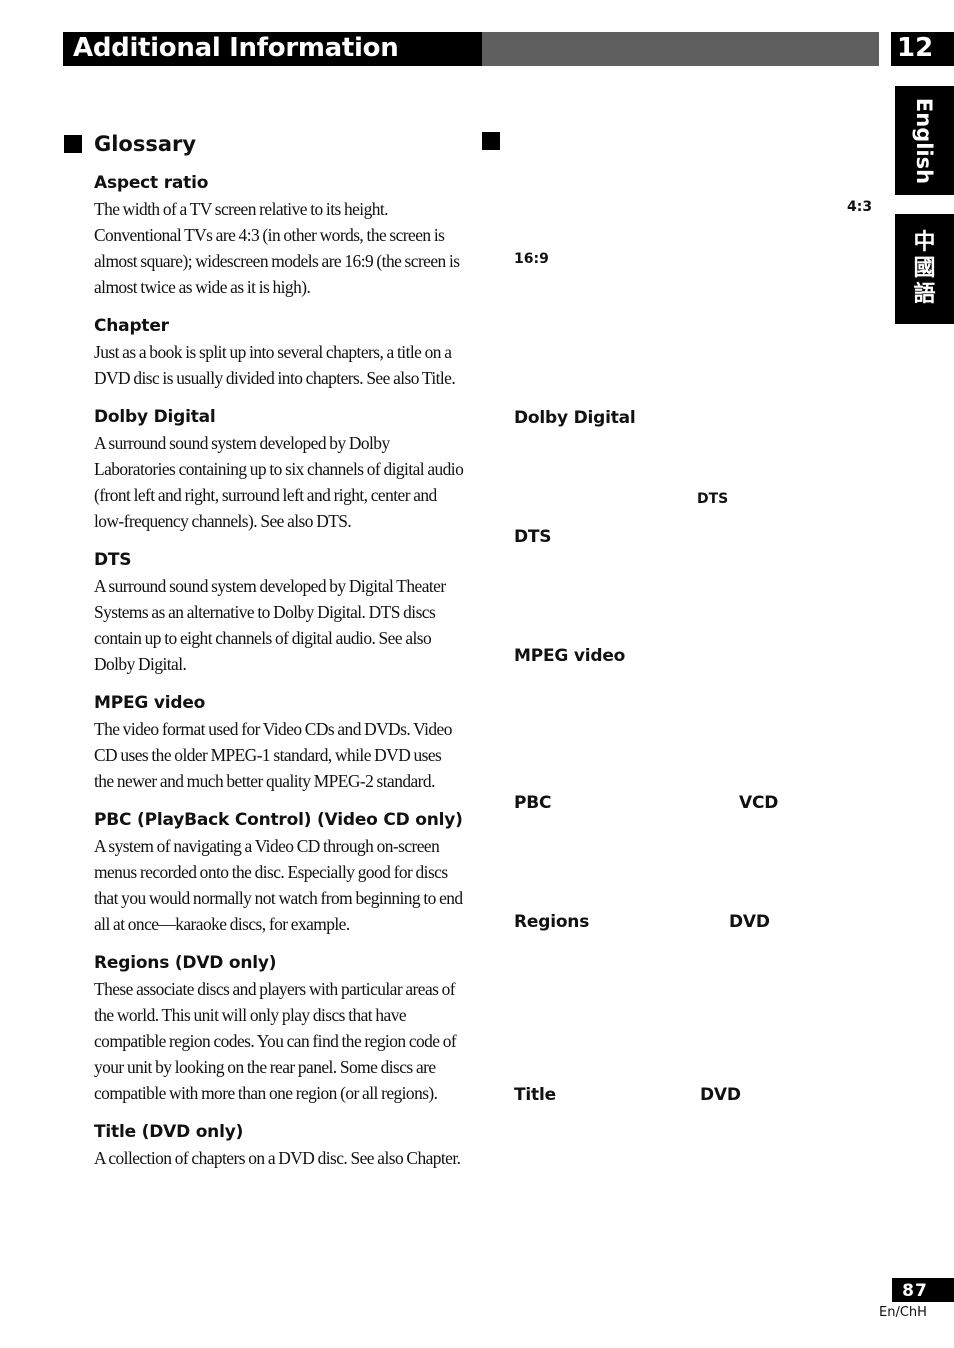  I want to click on tab-chinese-char: 國, so click(924, 268).